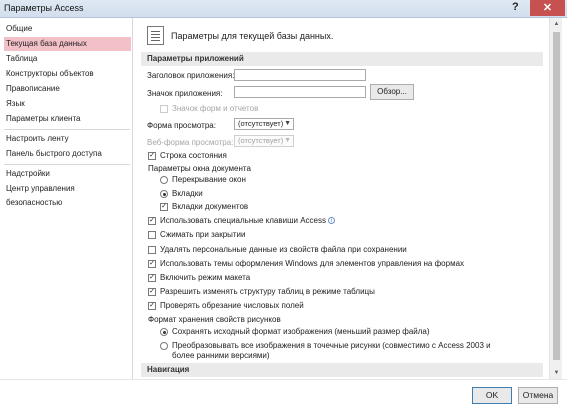  I want to click on nav-item-proofing: Правописание, so click(33, 89).